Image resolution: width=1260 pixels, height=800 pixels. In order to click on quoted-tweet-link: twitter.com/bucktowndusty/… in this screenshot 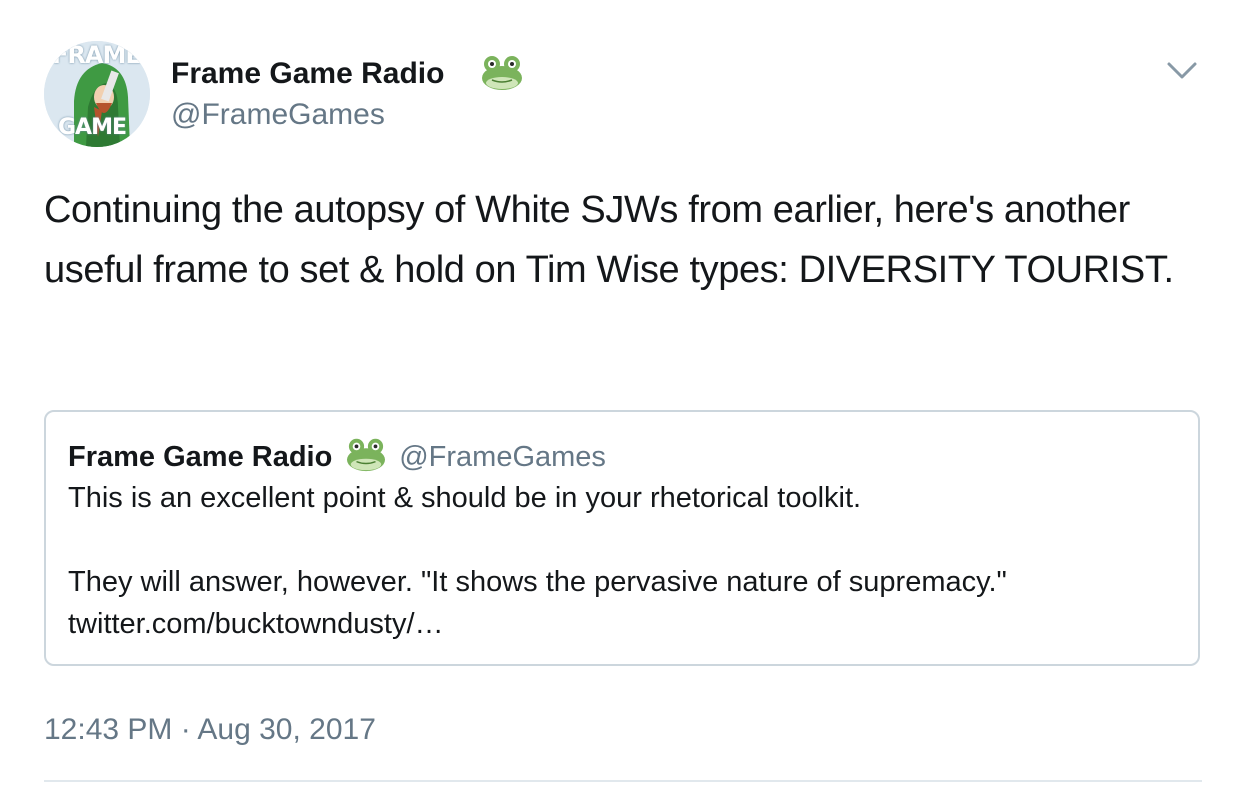, I will do `click(256, 624)`.